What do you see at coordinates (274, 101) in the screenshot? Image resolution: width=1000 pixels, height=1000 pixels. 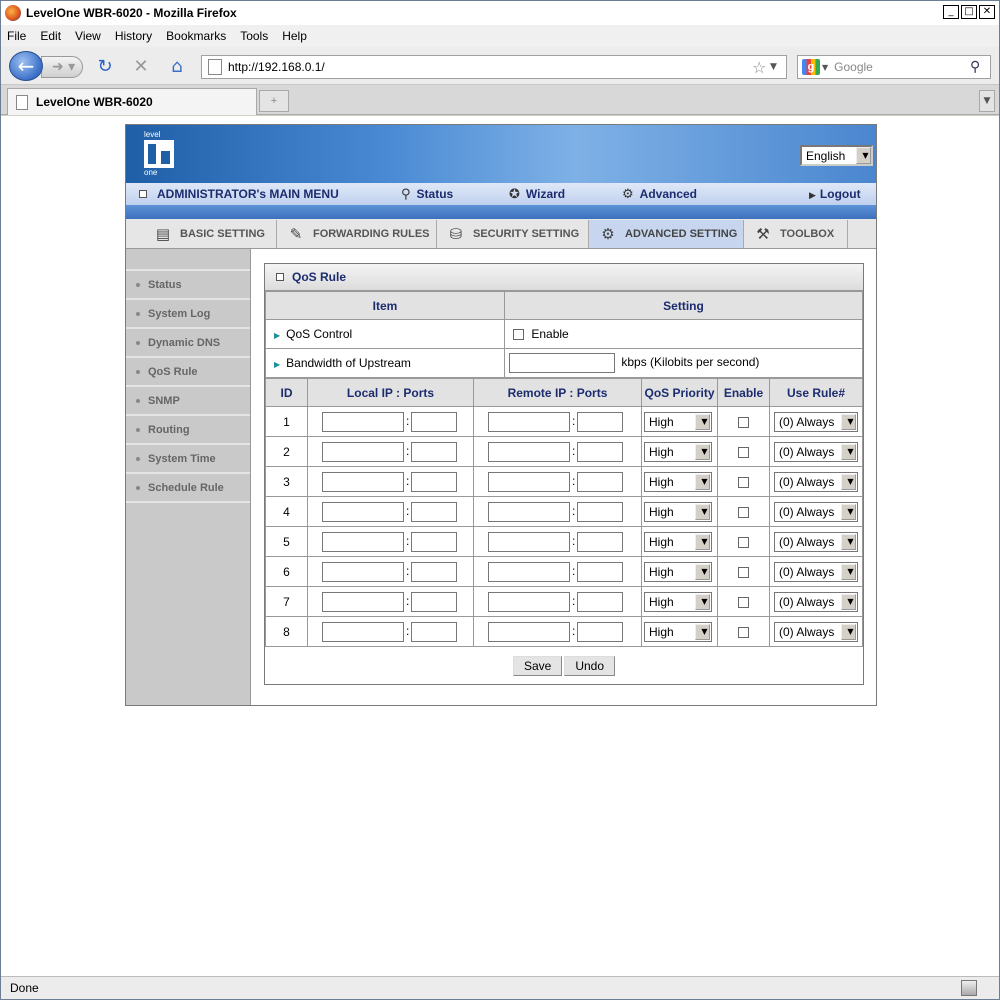 I see `new-tab-button: +` at bounding box center [274, 101].